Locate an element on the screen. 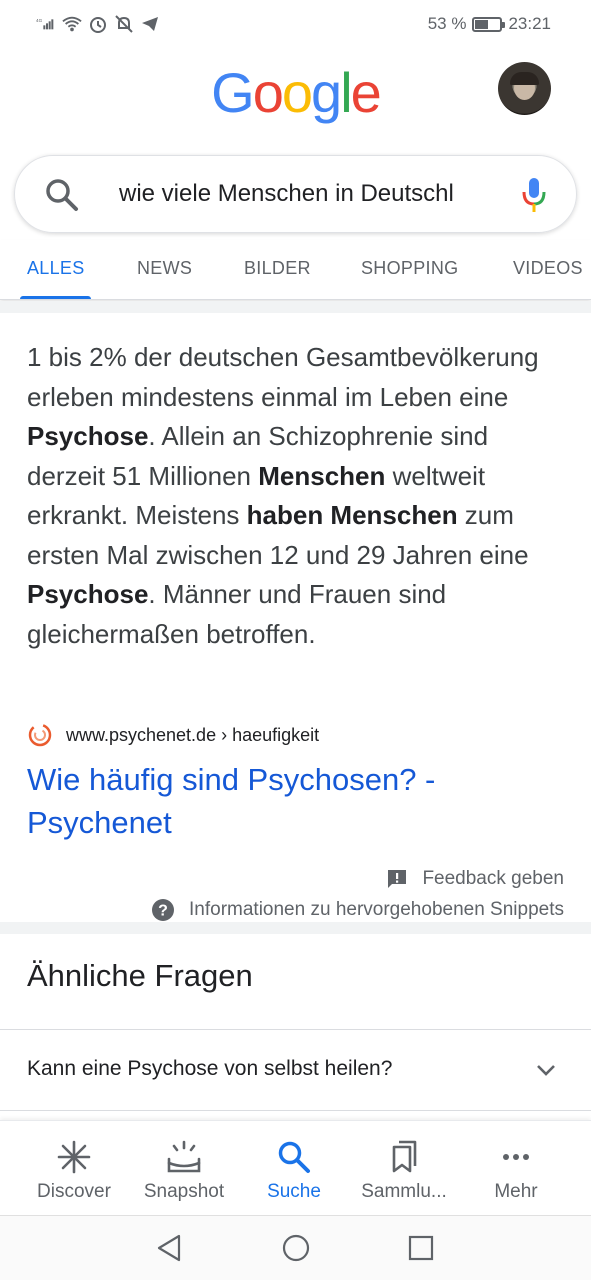 Image resolution: width=591 pixels, height=1280 pixels. asterisk-icon is located at coordinates (74, 1157).